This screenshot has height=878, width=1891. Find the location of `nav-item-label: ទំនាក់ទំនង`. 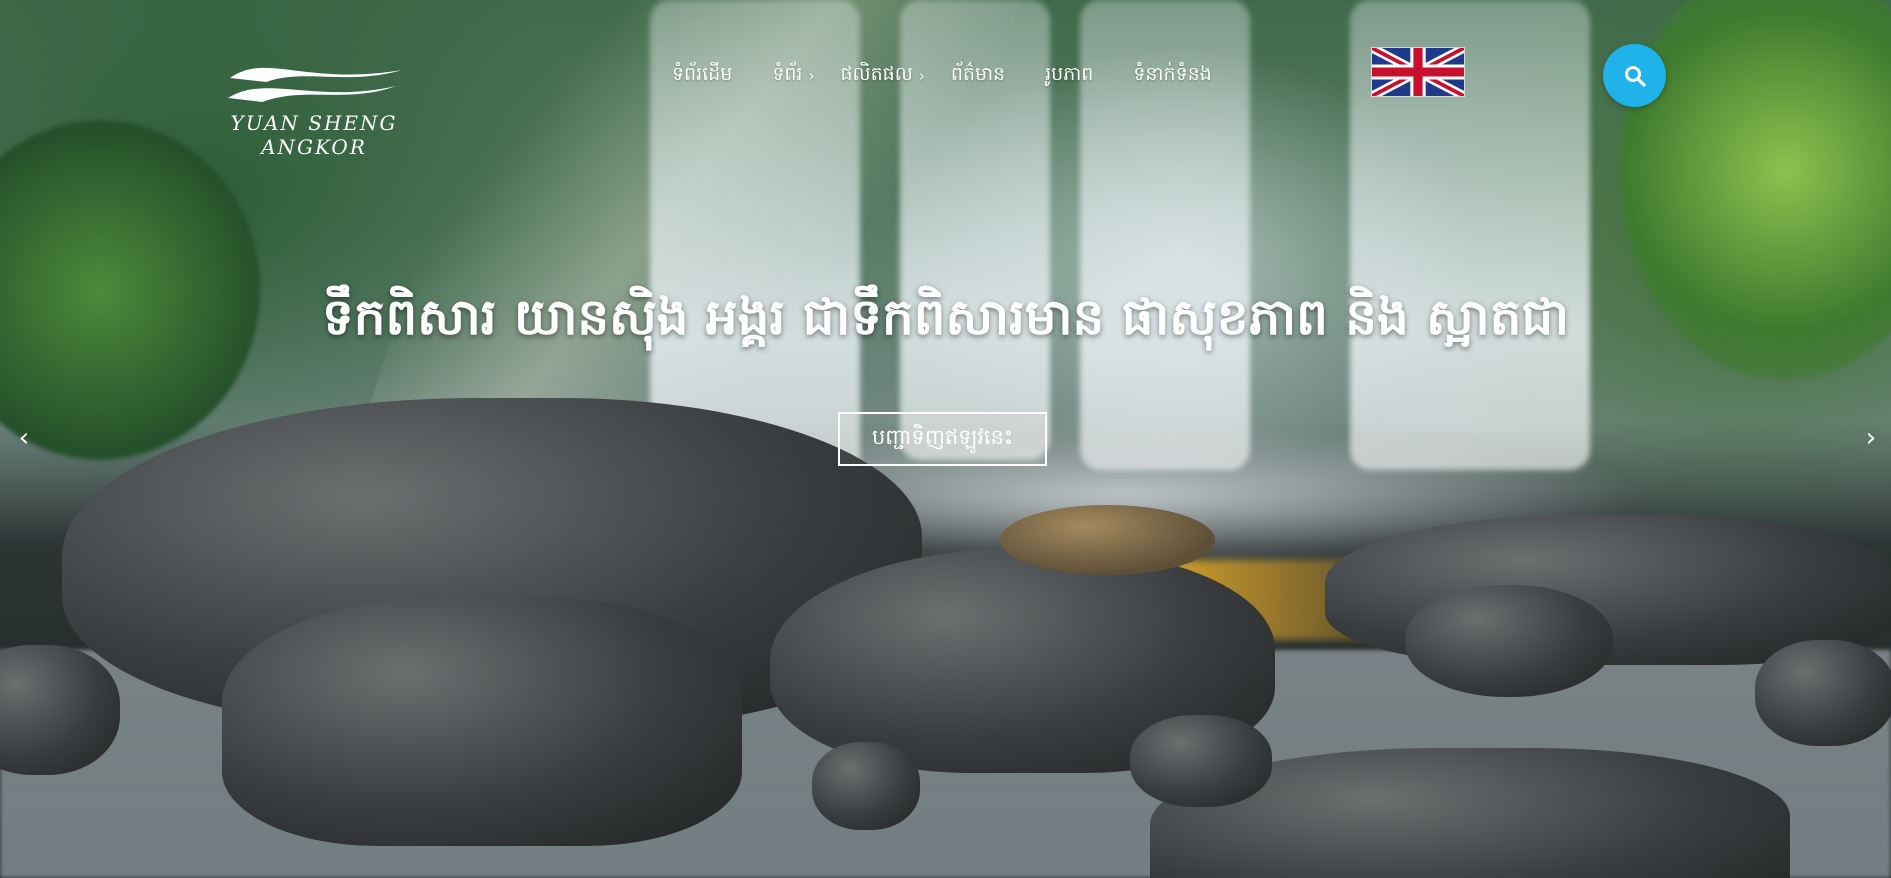

nav-item-label: ទំនាក់ទំនង is located at coordinates (1172, 74).